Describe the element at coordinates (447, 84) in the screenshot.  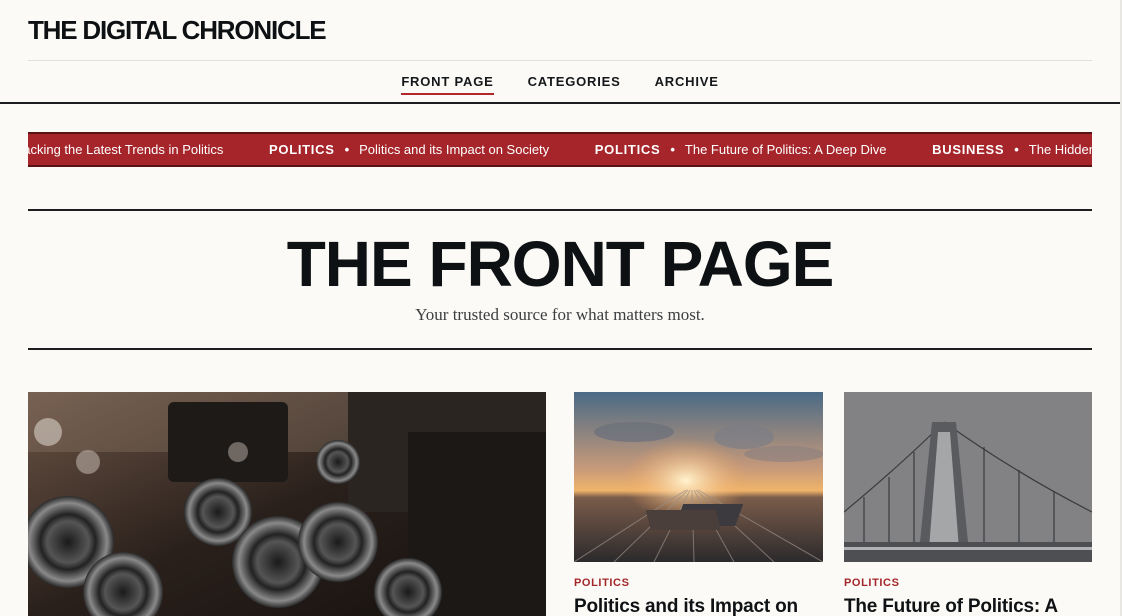
I see `nav-item-front-page: FRONT PAGE` at that location.